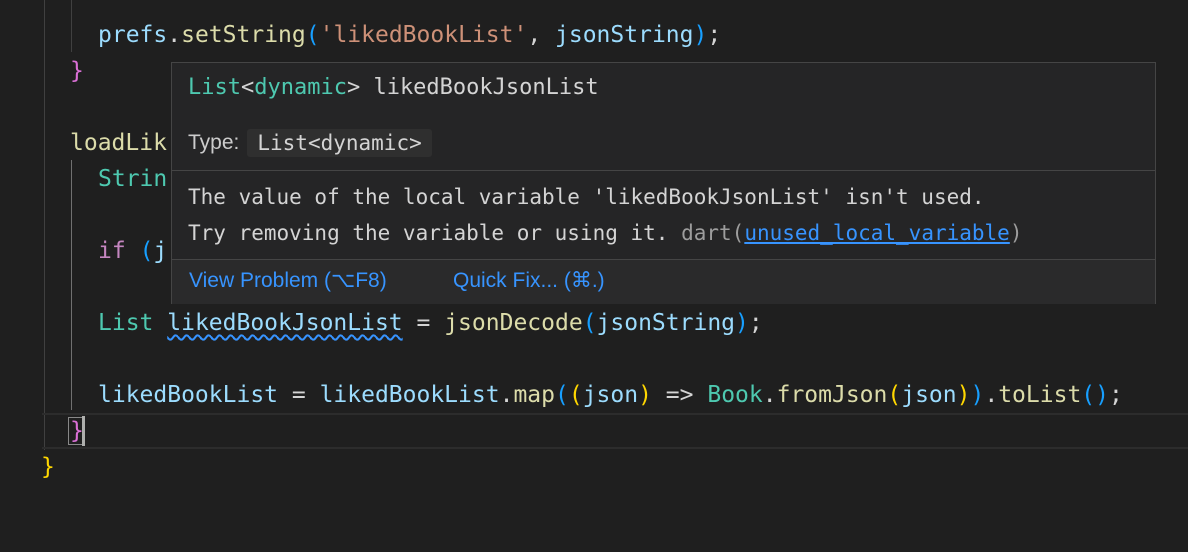 The height and width of the screenshot is (552, 1188). I want to click on text-cursor, so click(83, 431).